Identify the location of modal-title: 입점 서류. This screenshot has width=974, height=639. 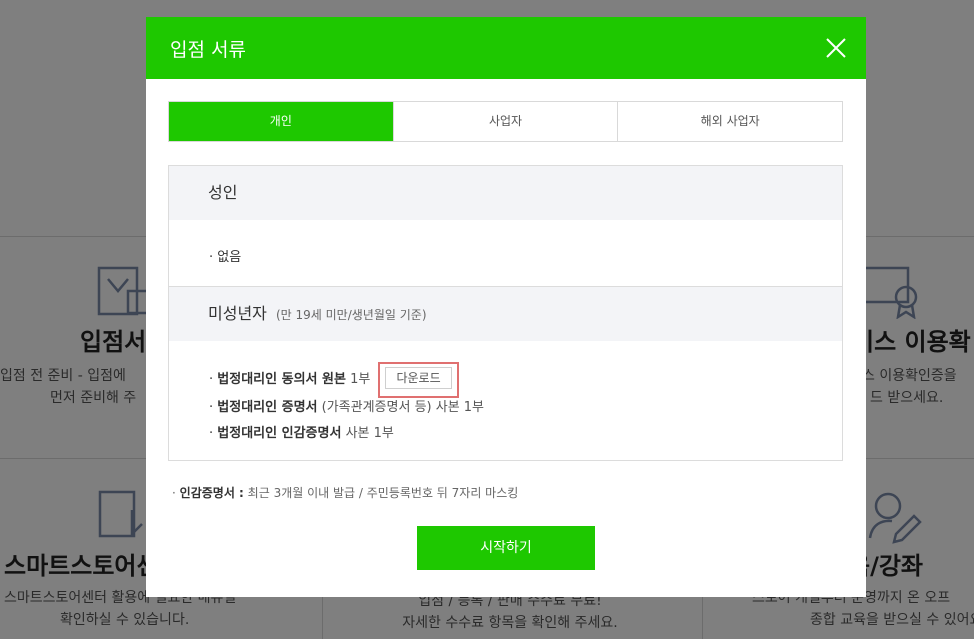
(208, 50).